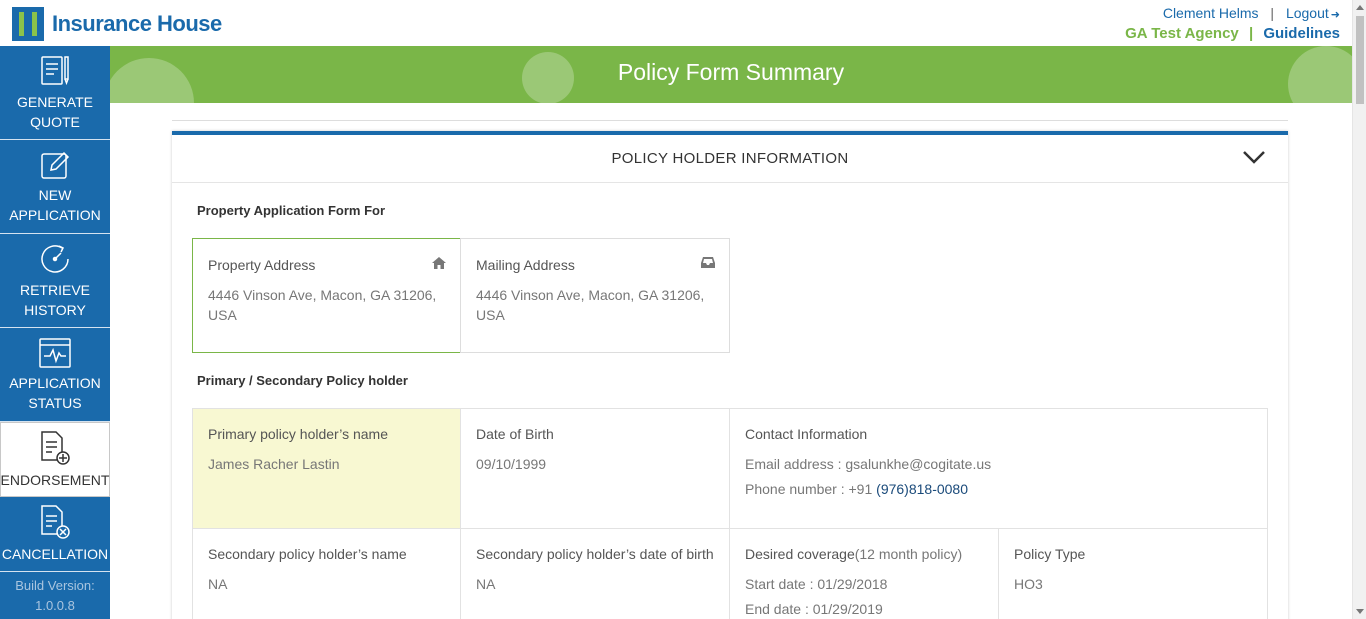 The width and height of the screenshot is (1366, 619). I want to click on page-banner: Policy Form Summary, so click(731, 74).